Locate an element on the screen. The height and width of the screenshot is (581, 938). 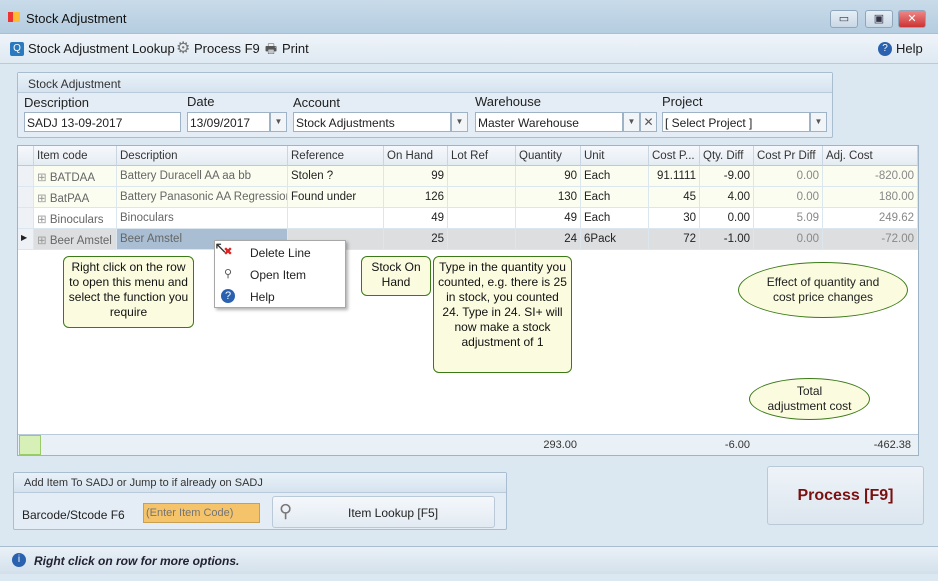
row-indicator: ▶ is located at coordinates (26, 239).